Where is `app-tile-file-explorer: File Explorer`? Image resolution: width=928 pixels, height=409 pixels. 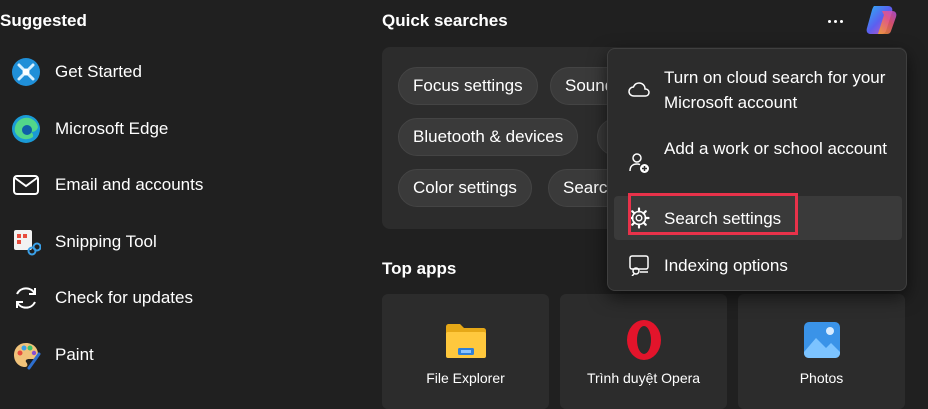
app-tile-file-explorer: File Explorer is located at coordinates (465, 351).